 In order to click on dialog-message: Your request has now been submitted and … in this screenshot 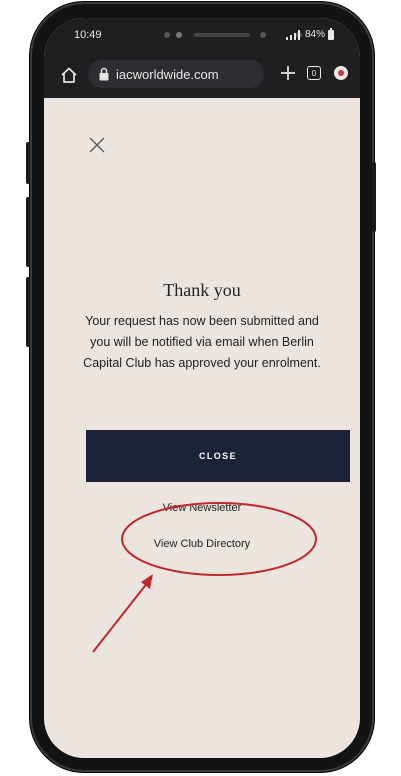, I will do `click(202, 342)`.